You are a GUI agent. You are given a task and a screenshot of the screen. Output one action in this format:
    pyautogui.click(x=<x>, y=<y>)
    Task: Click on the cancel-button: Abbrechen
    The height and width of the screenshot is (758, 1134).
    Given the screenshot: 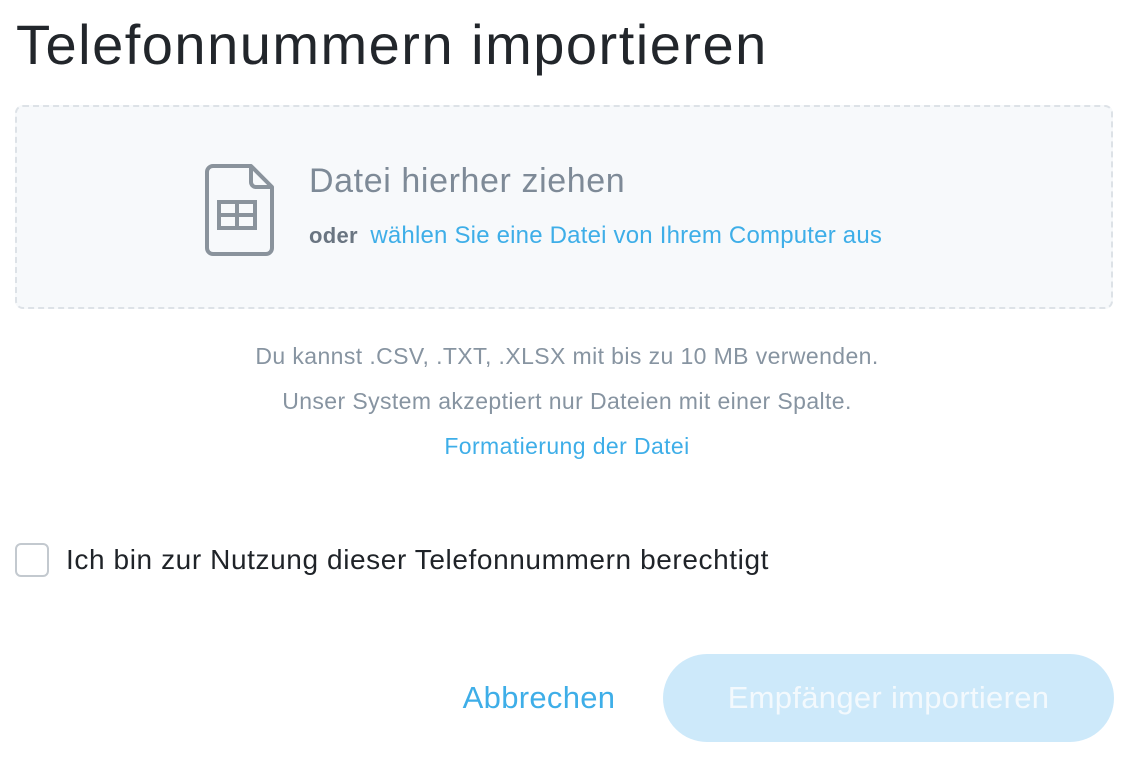 What is the action you would take?
    pyautogui.click(x=539, y=698)
    